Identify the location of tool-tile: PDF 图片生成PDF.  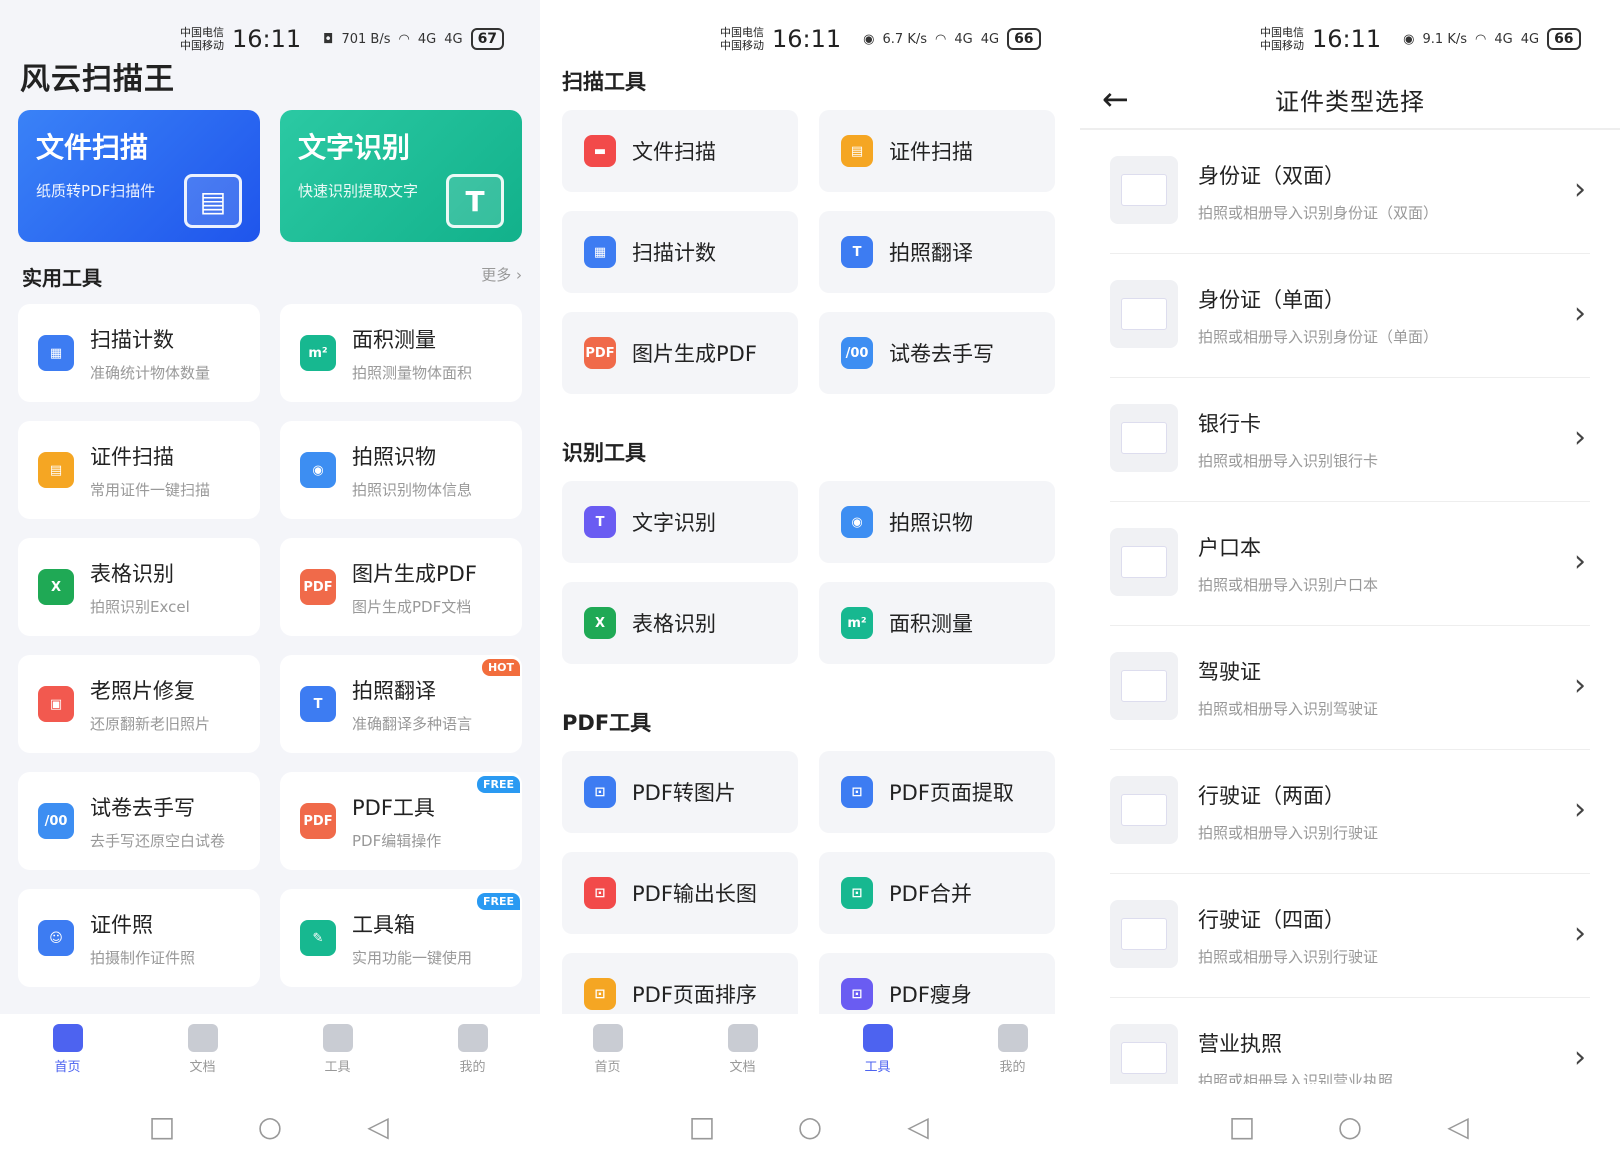
(680, 353).